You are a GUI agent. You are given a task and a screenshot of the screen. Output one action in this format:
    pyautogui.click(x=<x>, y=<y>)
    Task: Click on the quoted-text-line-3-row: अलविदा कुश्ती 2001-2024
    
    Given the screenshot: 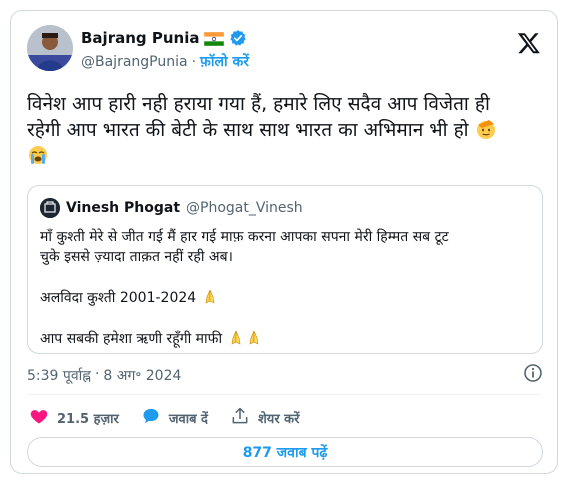 What is the action you would take?
    pyautogui.click(x=286, y=298)
    